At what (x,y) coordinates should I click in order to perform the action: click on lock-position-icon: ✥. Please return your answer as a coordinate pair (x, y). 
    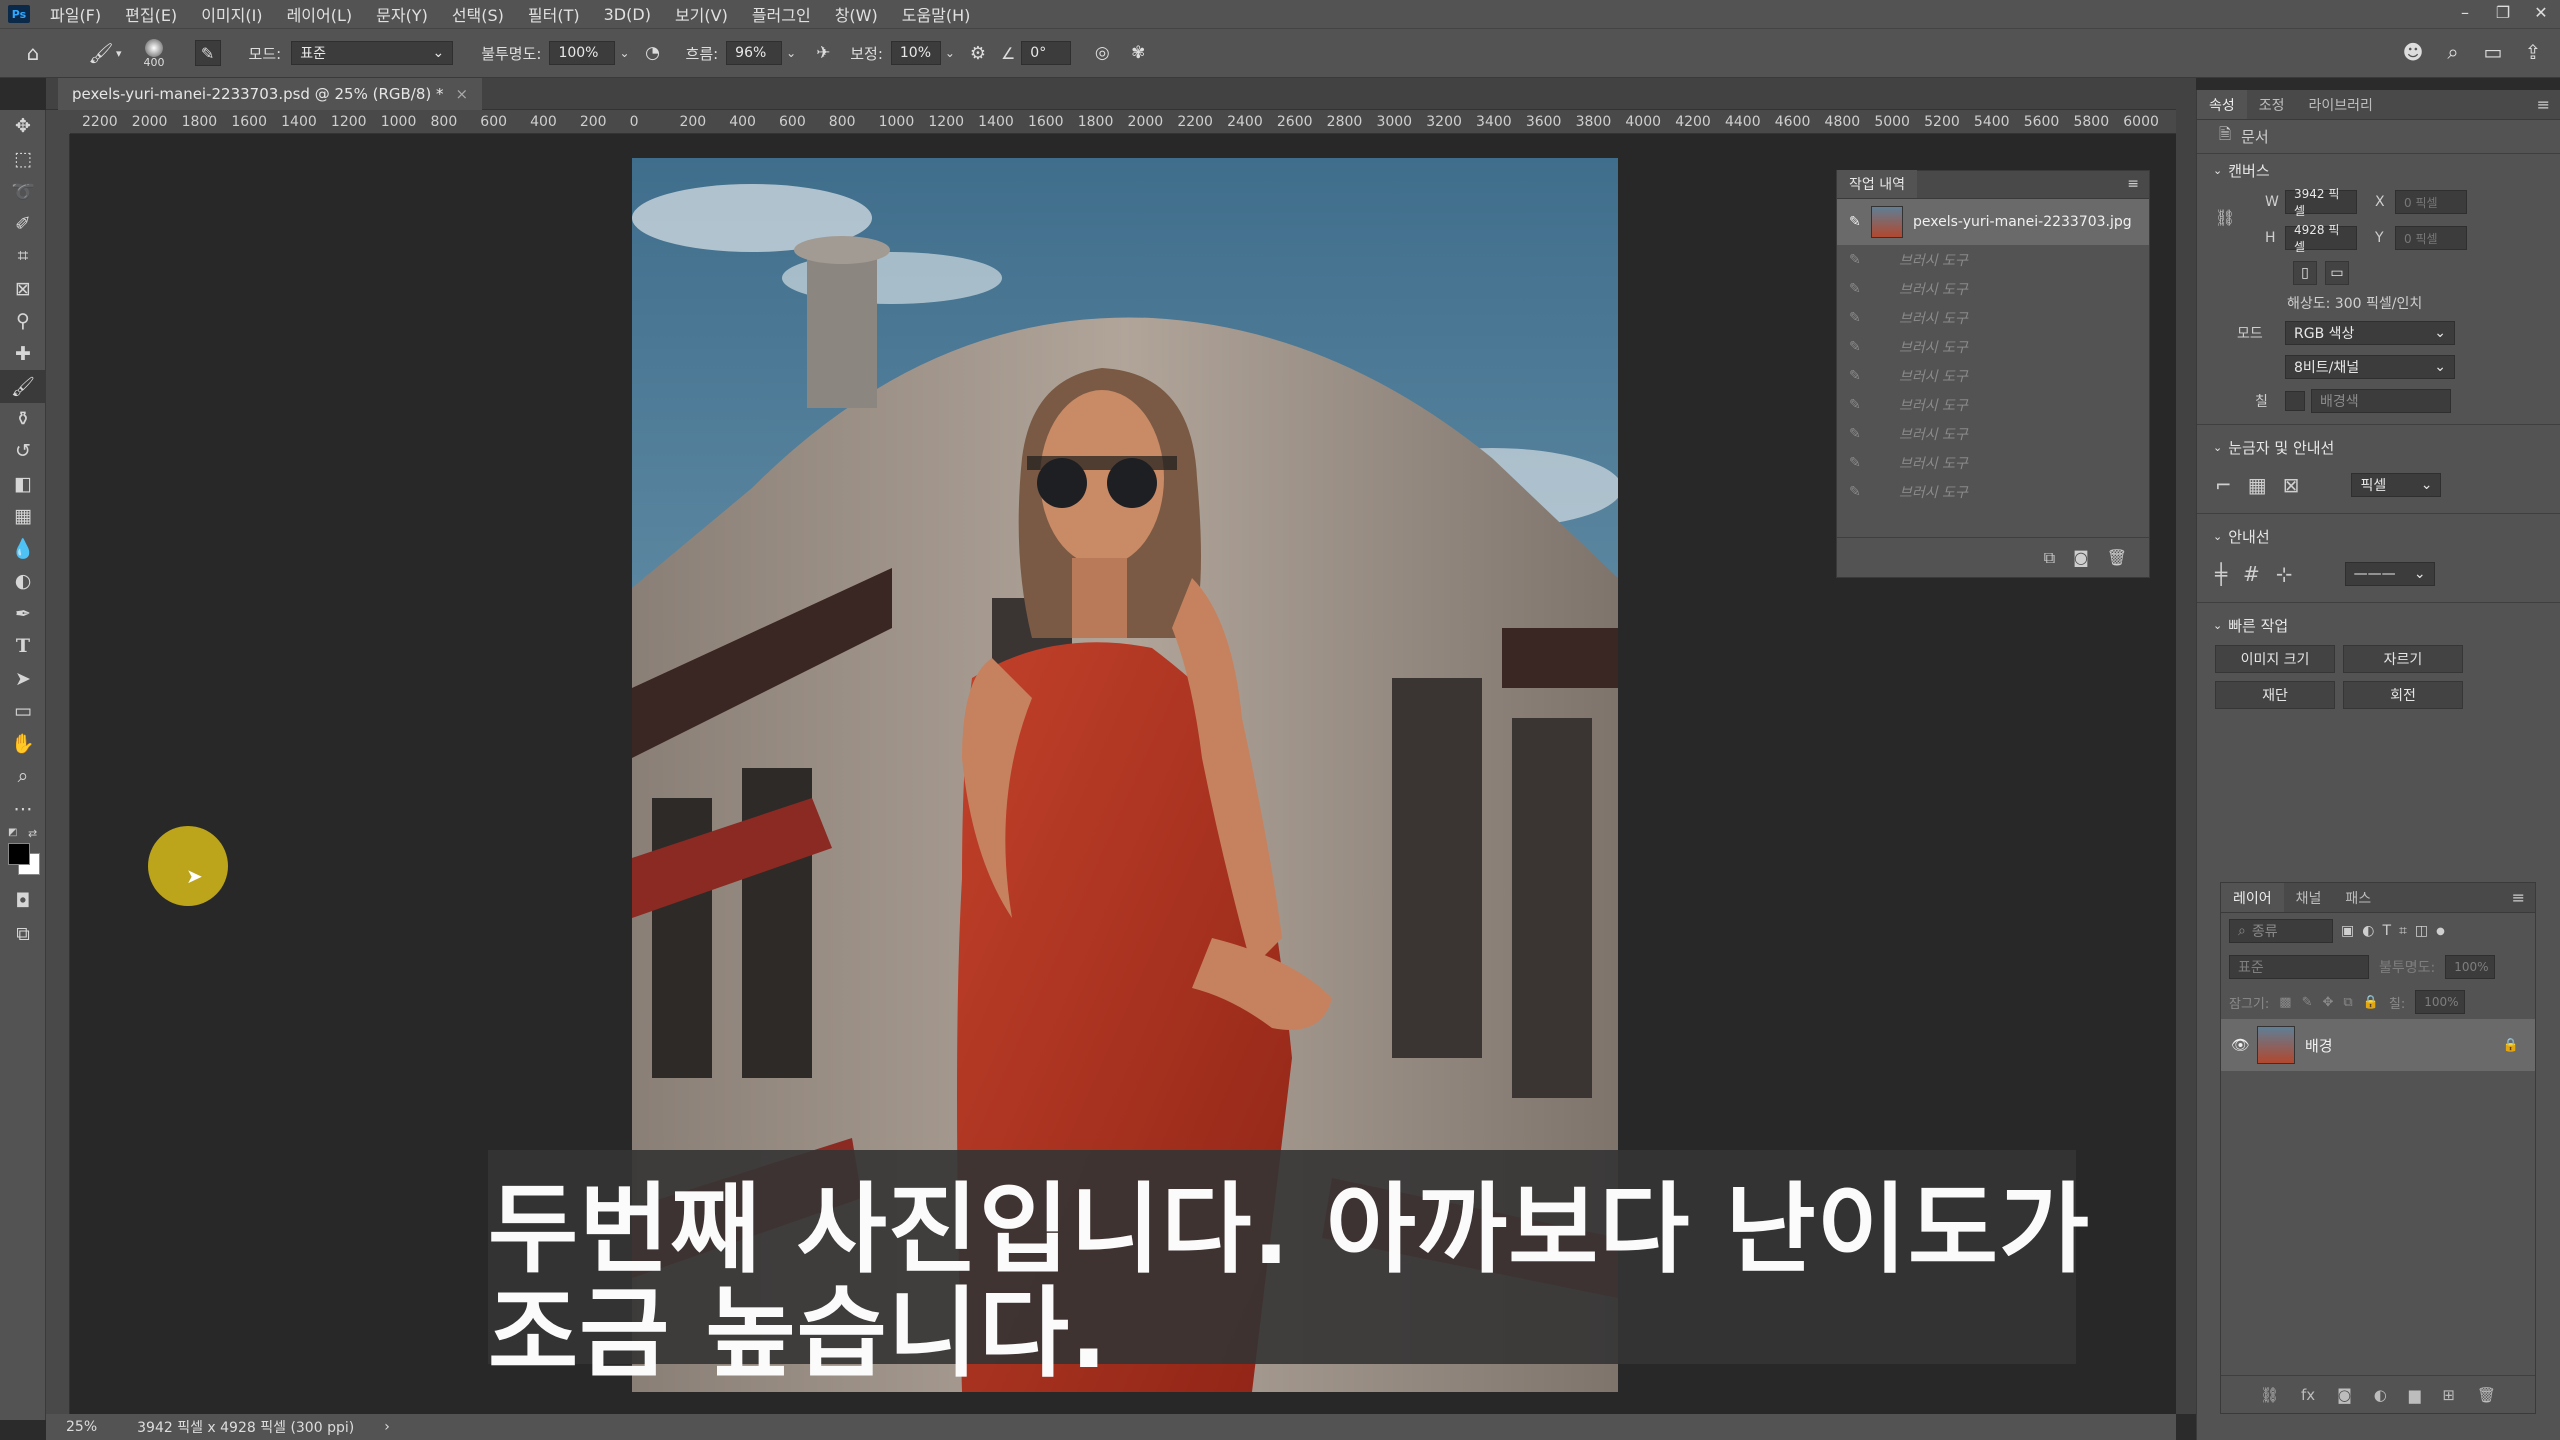
    Looking at the image, I should click on (2327, 1002).